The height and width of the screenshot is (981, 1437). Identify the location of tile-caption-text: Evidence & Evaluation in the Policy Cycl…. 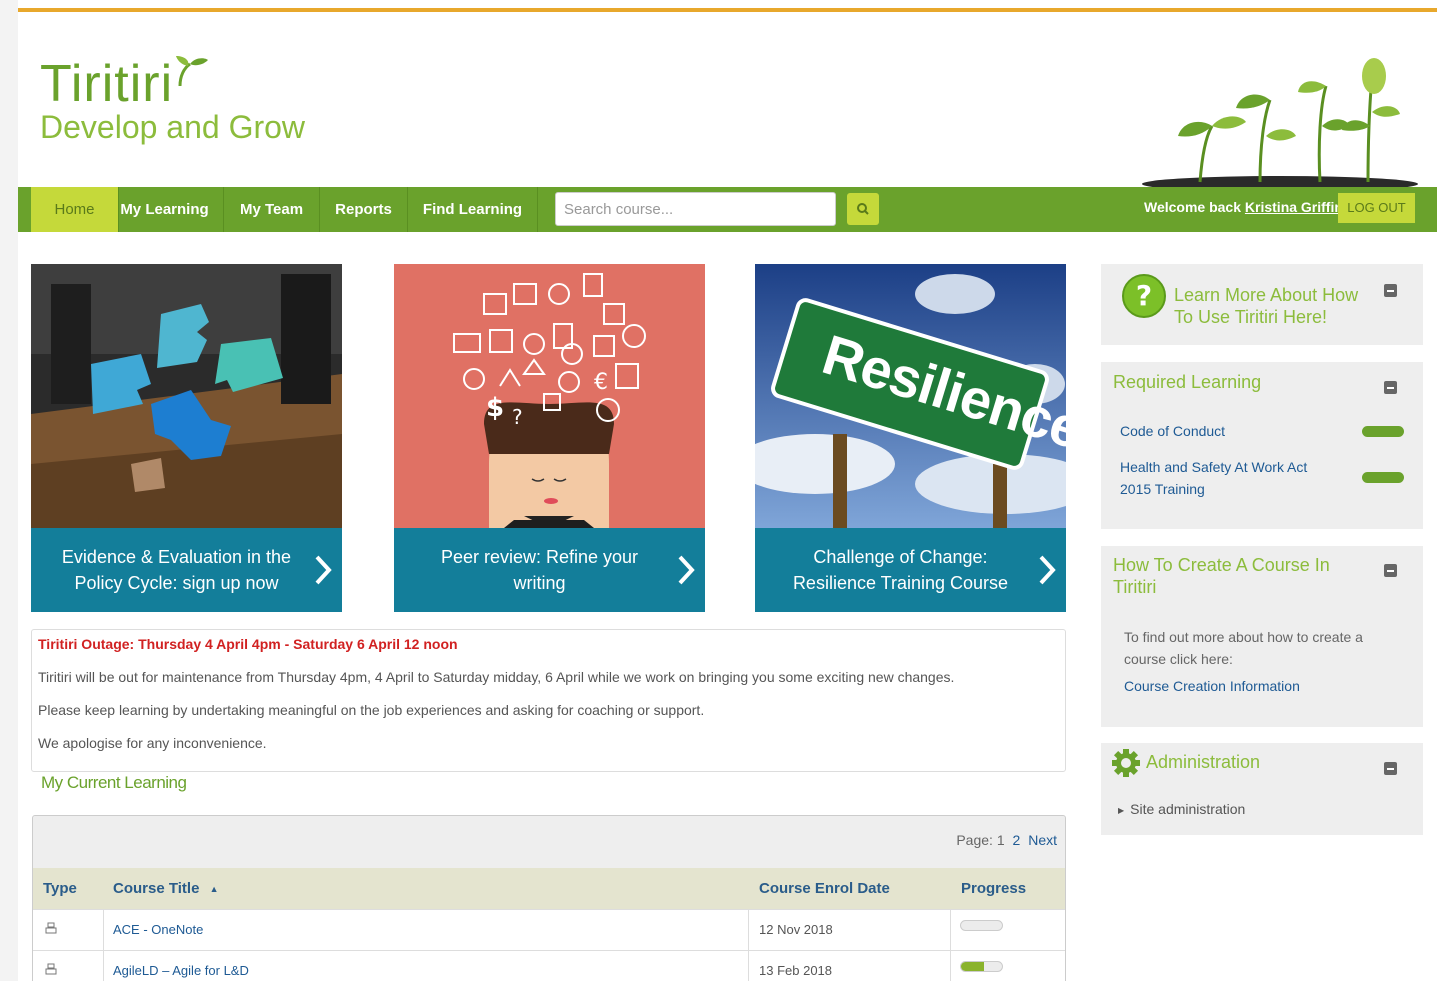
(176, 570).